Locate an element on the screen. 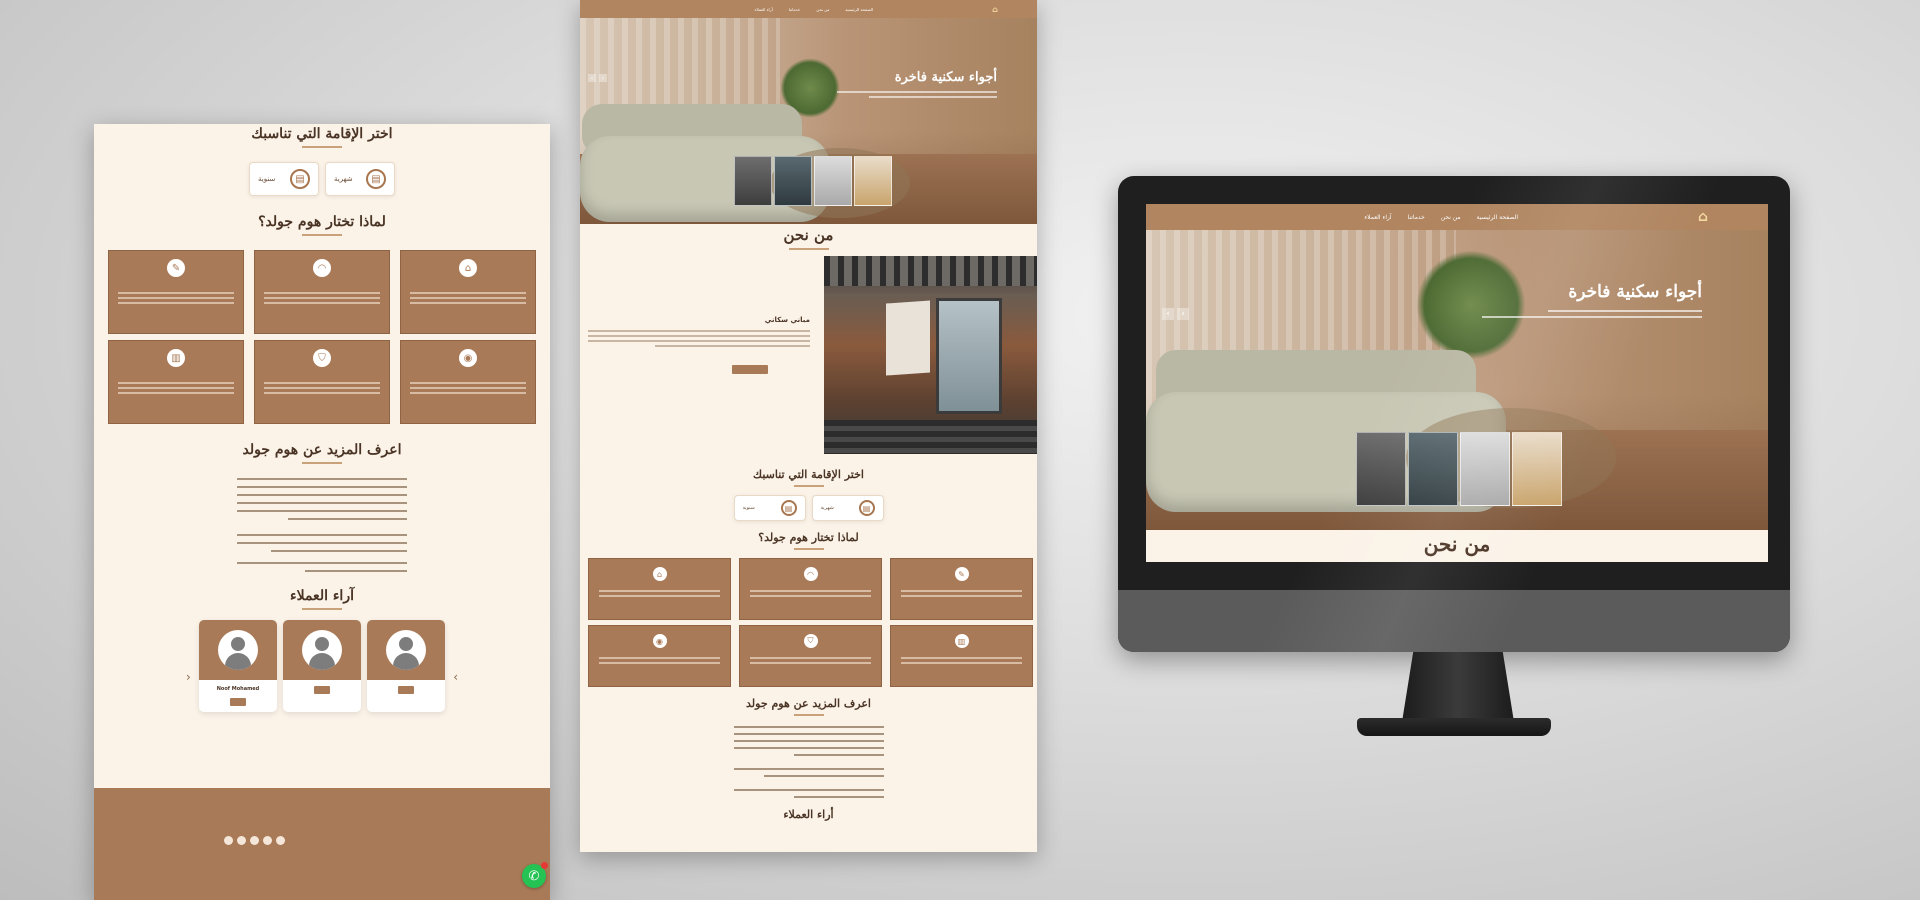 The width and height of the screenshot is (1920, 900). shield-icon: ⛉ is located at coordinates (322, 358).